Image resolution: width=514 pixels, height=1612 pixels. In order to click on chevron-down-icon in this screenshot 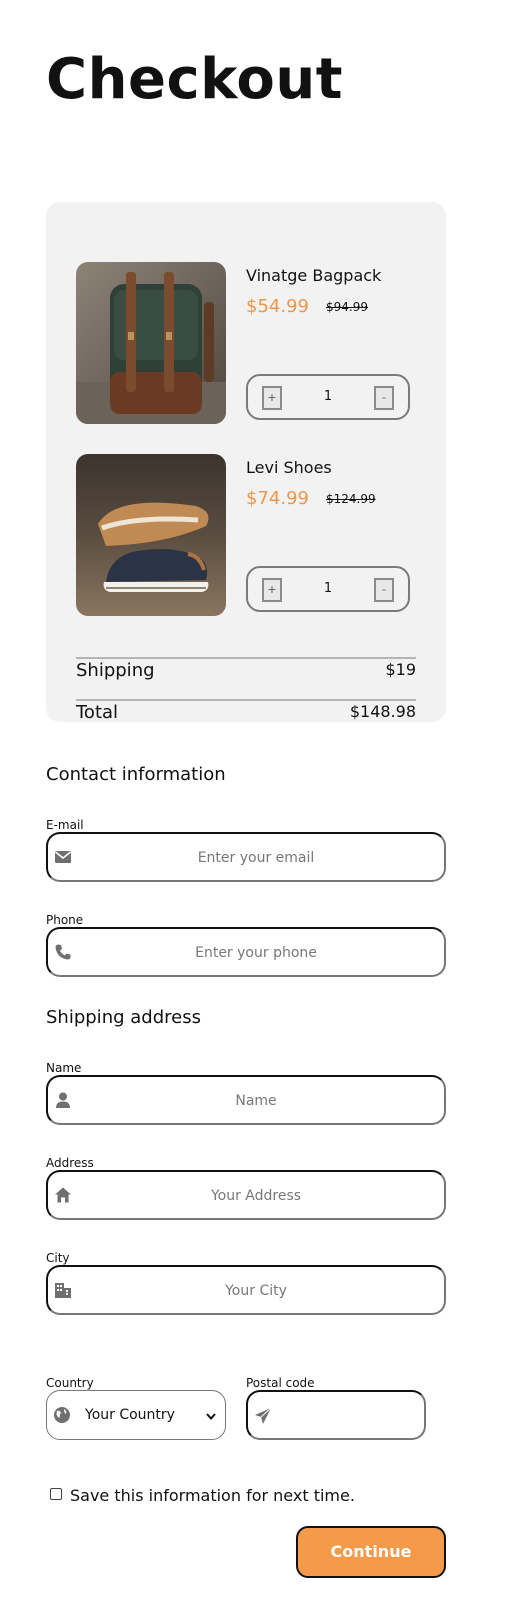, I will do `click(211, 1414)`.